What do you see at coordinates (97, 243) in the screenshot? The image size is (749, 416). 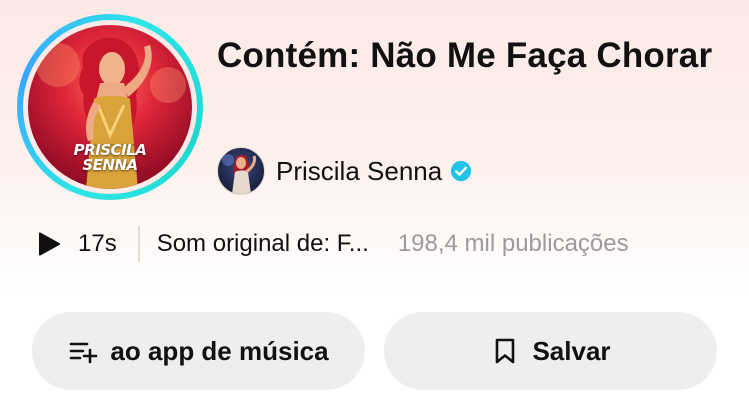 I see `sound-duration: 17s` at bounding box center [97, 243].